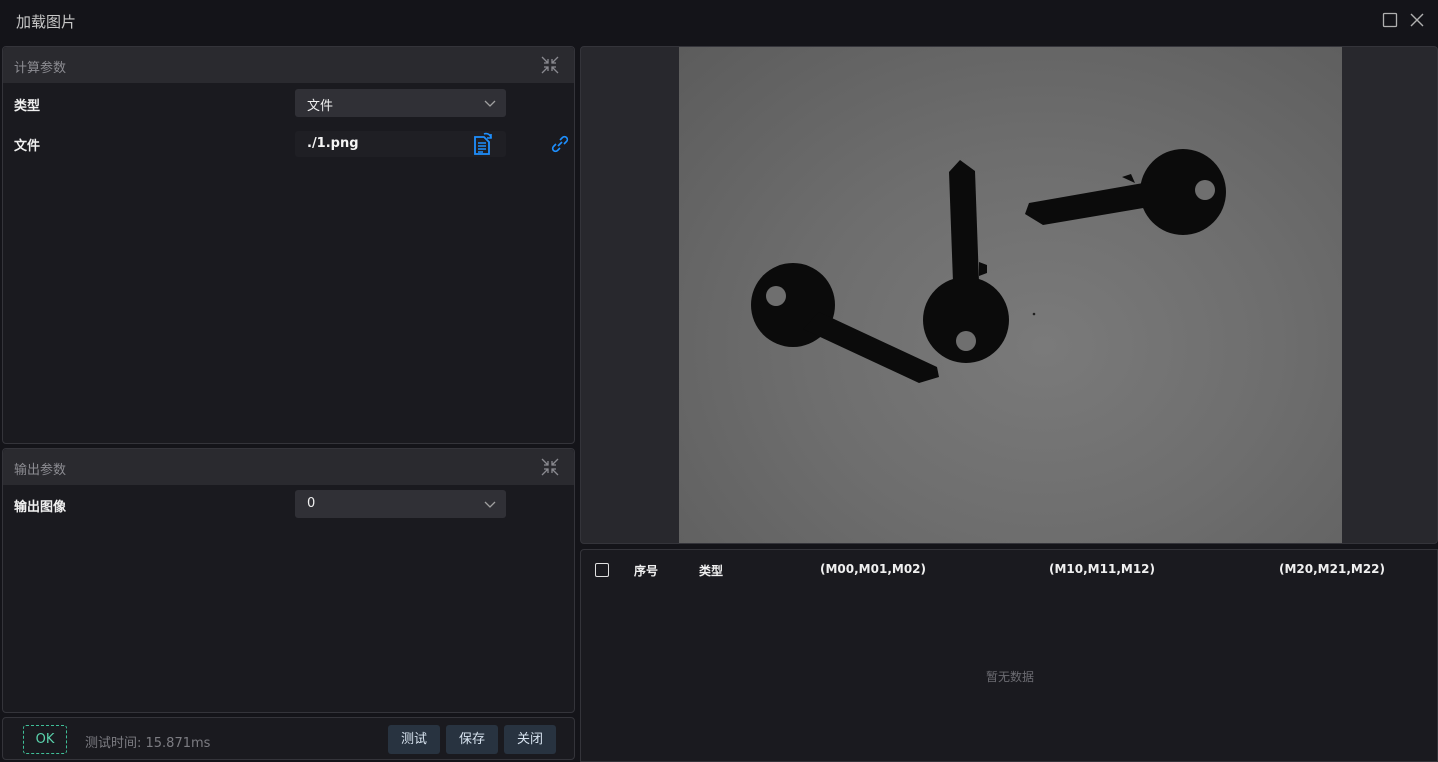 The height and width of the screenshot is (762, 1438). What do you see at coordinates (311, 503) in the screenshot?
I see `output-image-value: 0` at bounding box center [311, 503].